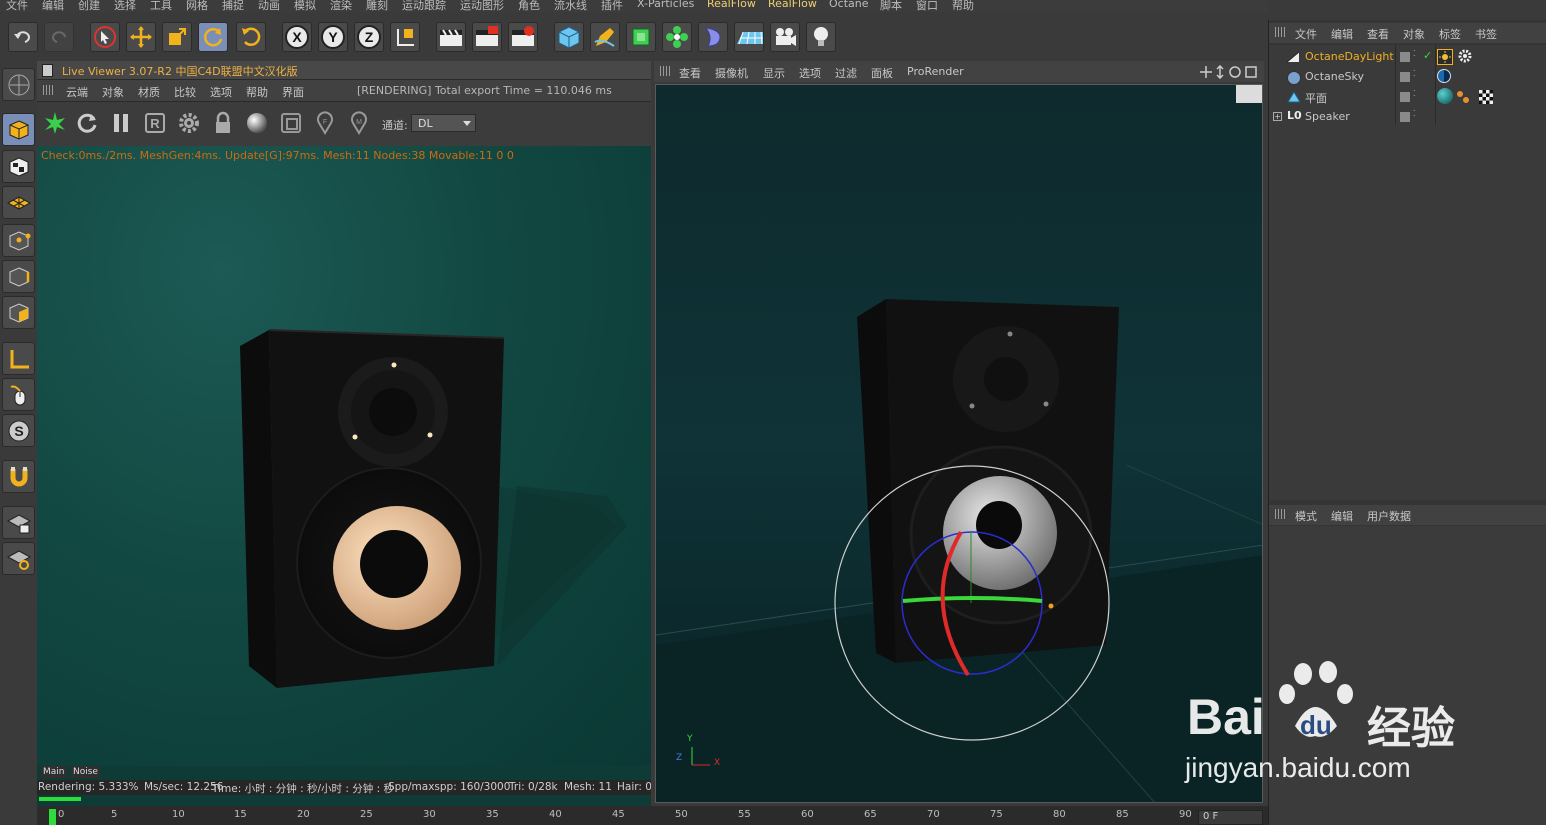 This screenshot has height=825, width=1546. I want to click on menu-mograph: 运动图形, so click(482, 6).